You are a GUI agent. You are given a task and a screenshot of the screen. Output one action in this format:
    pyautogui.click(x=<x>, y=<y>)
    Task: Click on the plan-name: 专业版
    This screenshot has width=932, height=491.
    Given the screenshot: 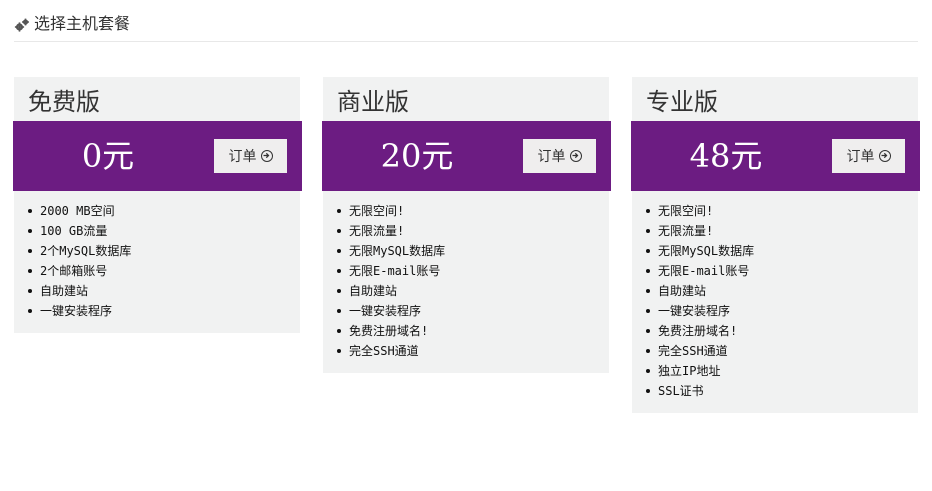 What is the action you would take?
    pyautogui.click(x=682, y=102)
    